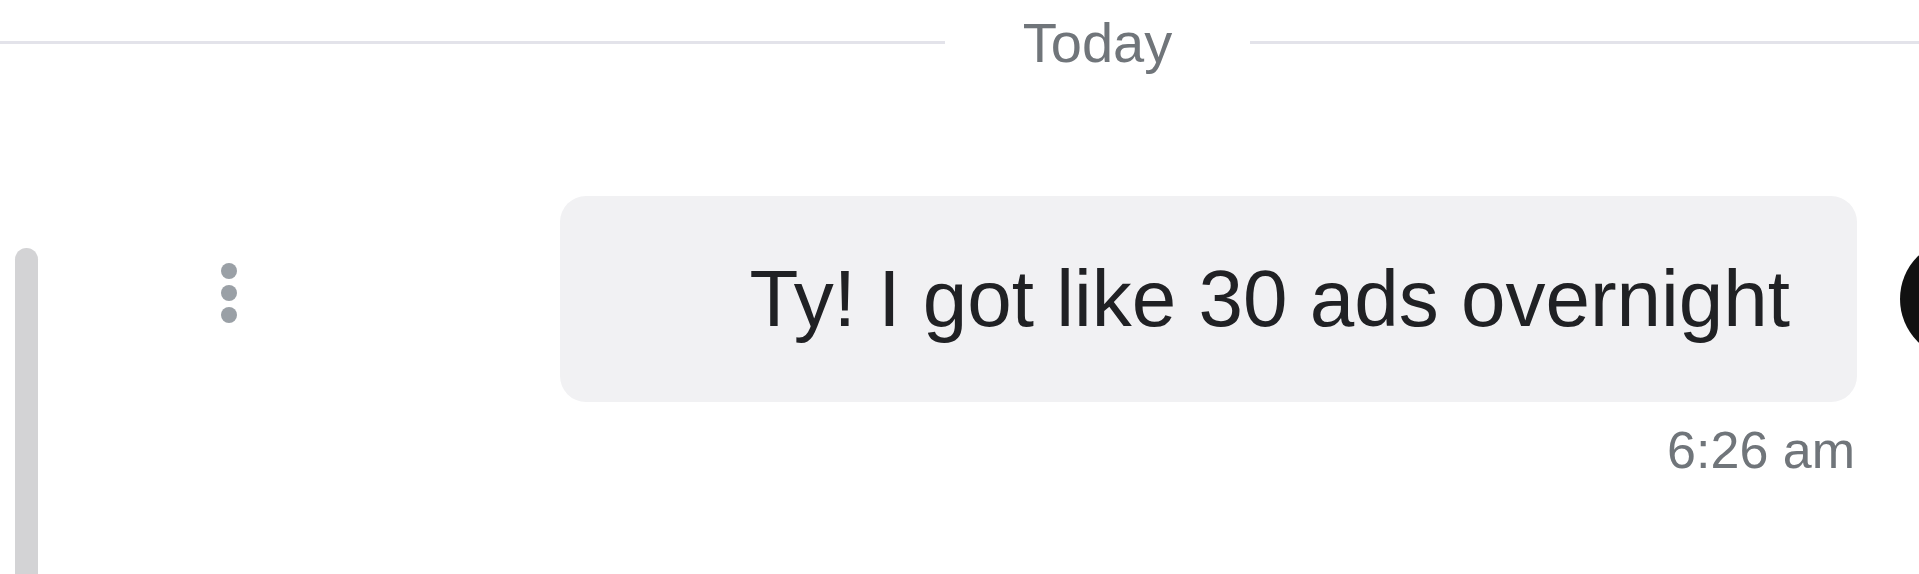 The width and height of the screenshot is (1919, 574). Describe the element at coordinates (26, 411) in the screenshot. I see `scrollbar` at that location.